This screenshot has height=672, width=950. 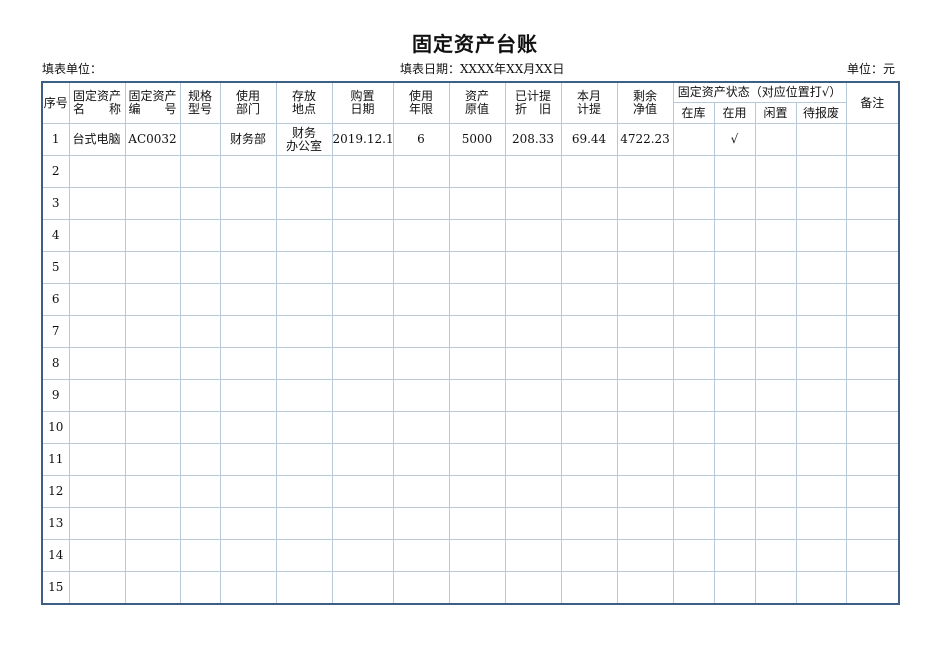 I want to click on cell-dept: 财务部, so click(x=248, y=140).